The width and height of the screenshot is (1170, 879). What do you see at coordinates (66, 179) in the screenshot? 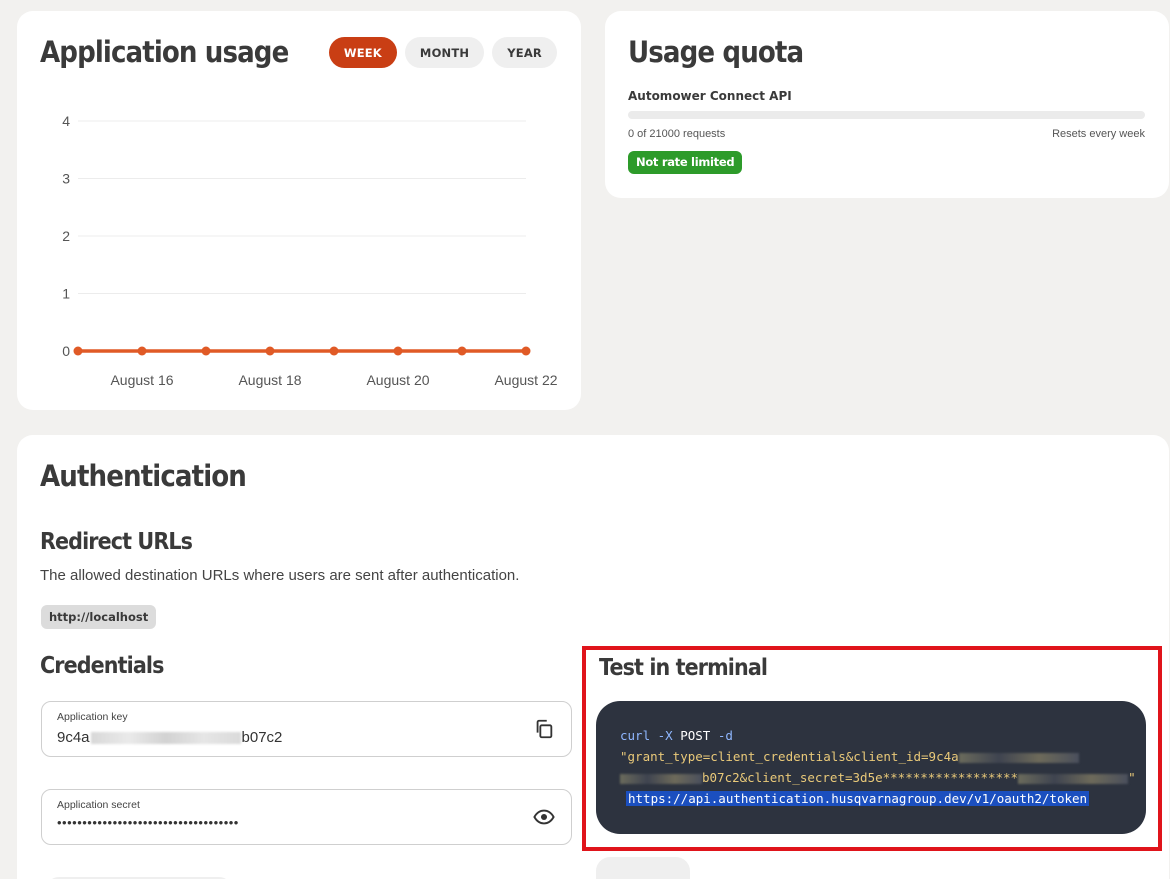
I see `y-tick-label: 3` at bounding box center [66, 179].